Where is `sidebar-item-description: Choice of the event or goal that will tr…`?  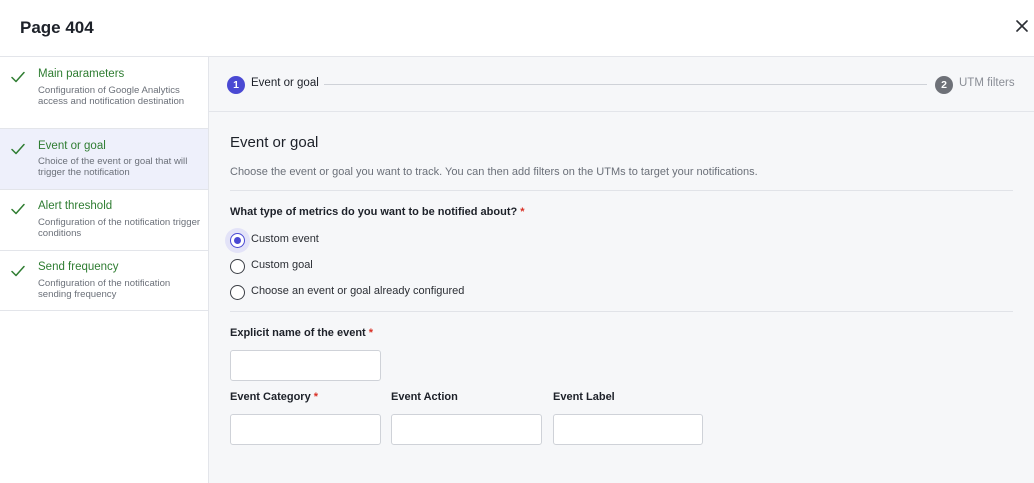
sidebar-item-description: Choice of the event or goal that will tr… is located at coordinates (113, 167).